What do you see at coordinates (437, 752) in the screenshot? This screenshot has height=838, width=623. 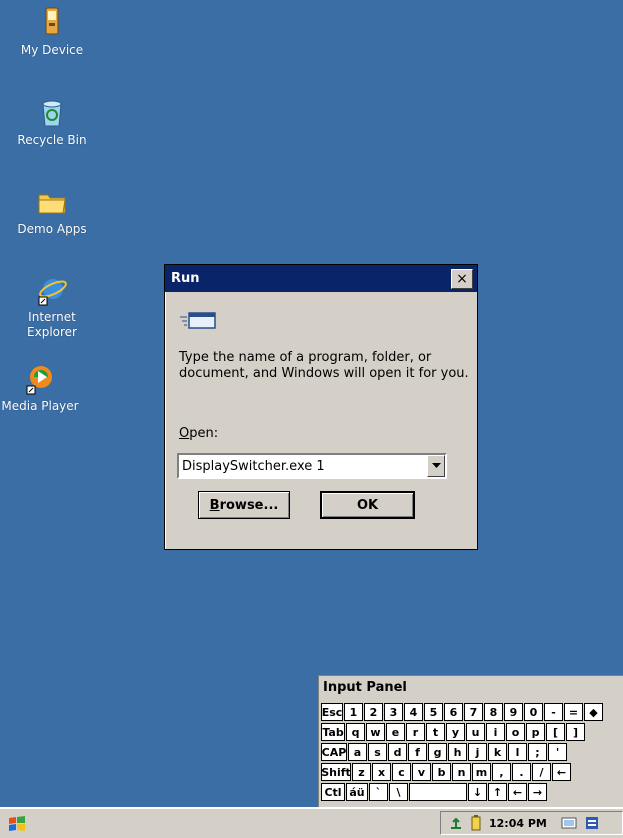 I see `key: g` at bounding box center [437, 752].